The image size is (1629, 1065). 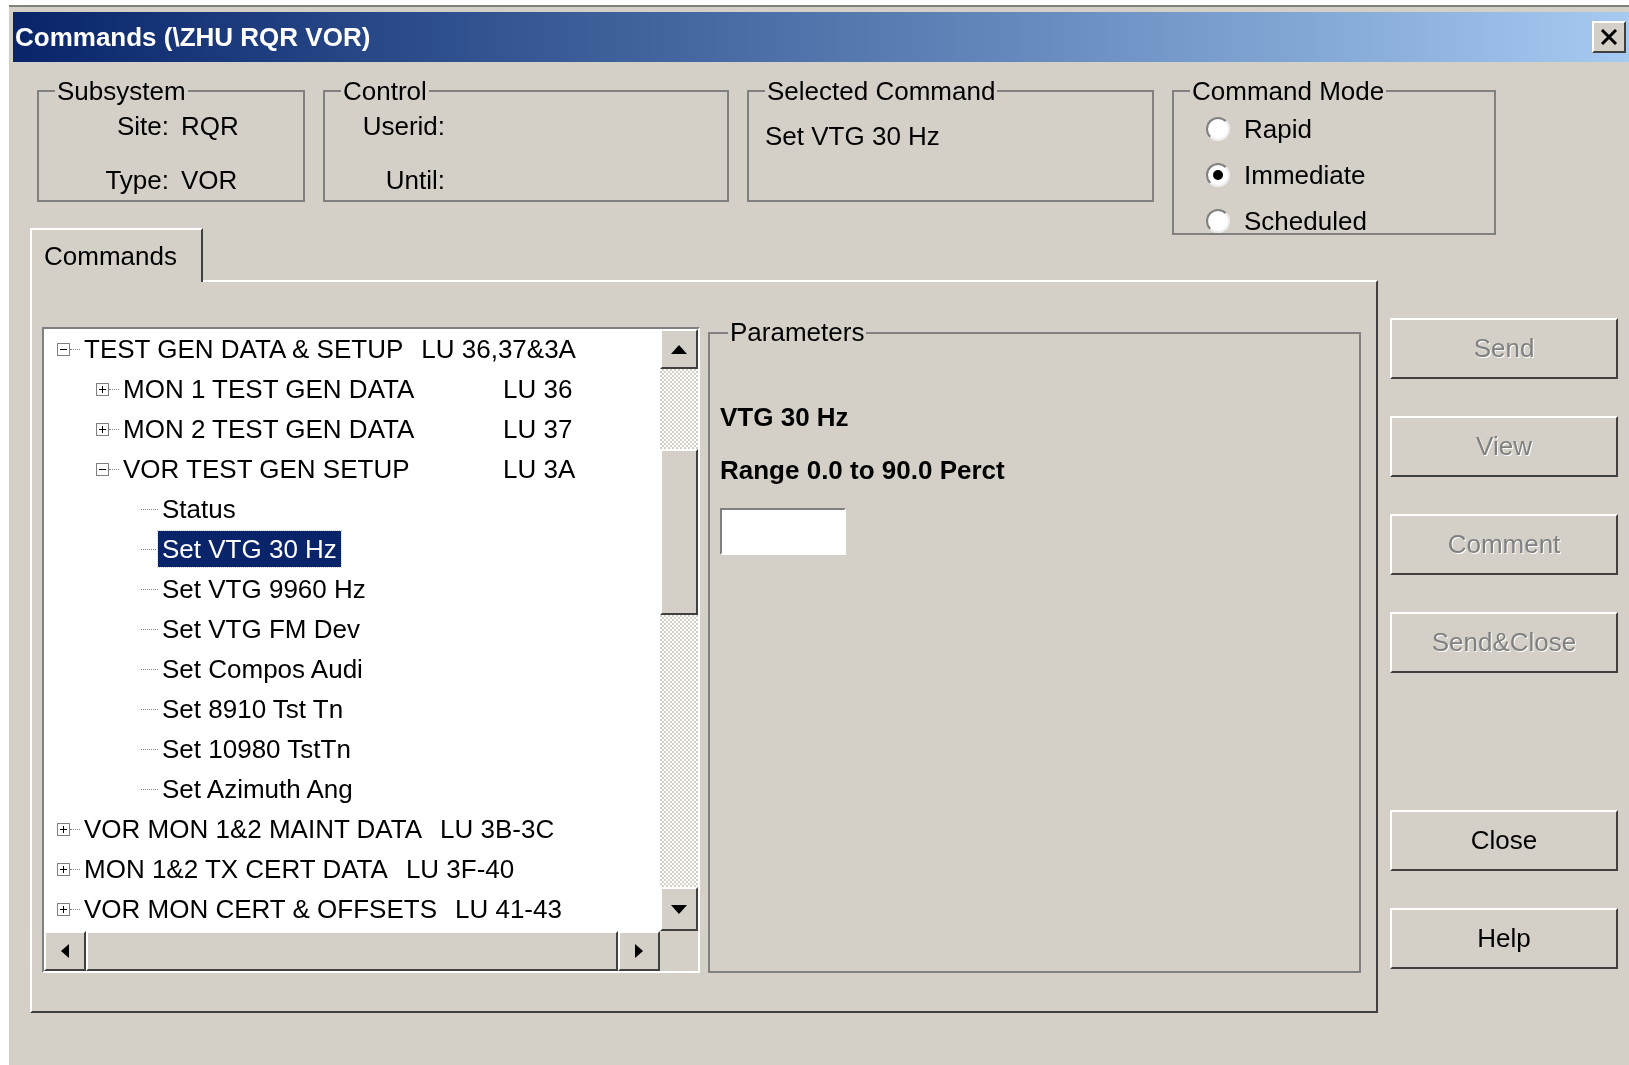 What do you see at coordinates (256, 749) in the screenshot?
I see `tree-item: Set 10980 TstTn` at bounding box center [256, 749].